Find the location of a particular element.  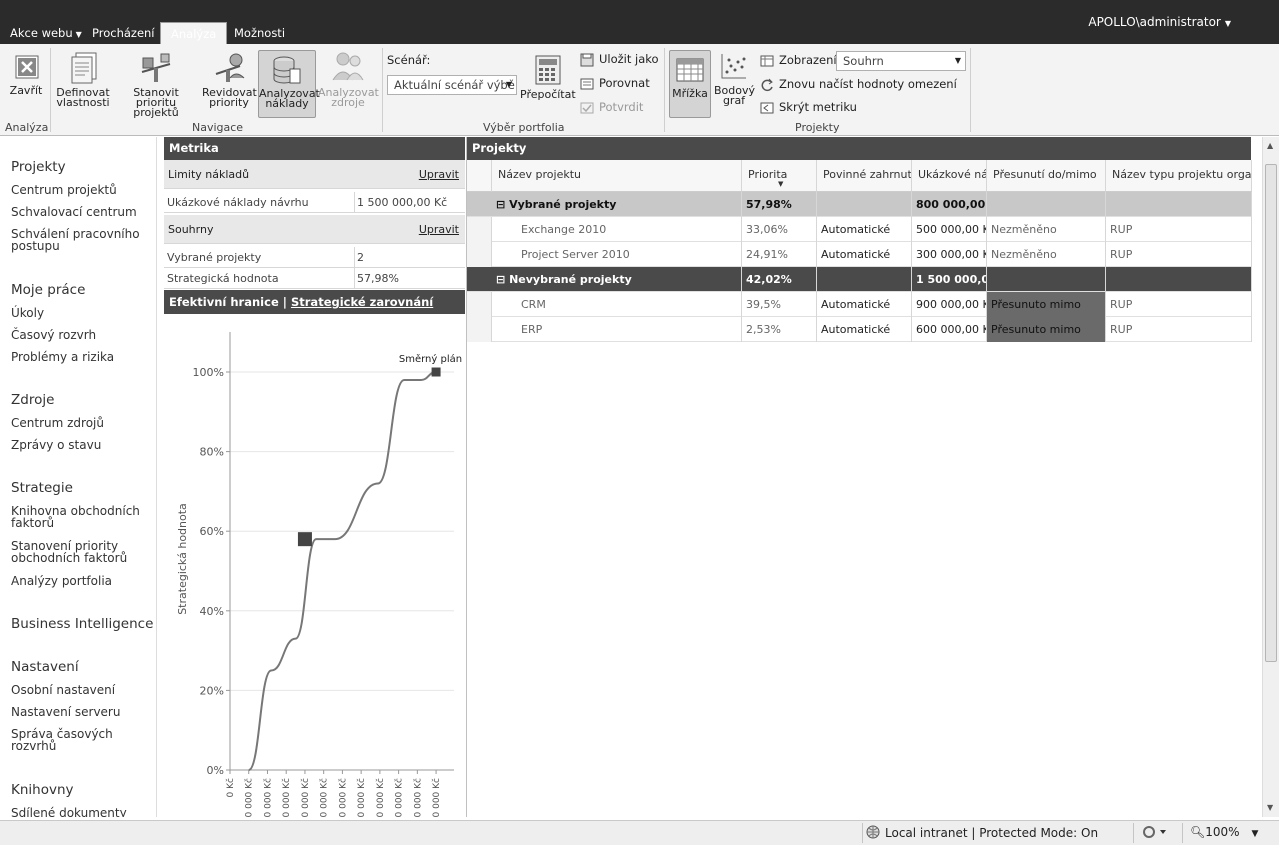

compare-button: Porovnat is located at coordinates (615, 83).